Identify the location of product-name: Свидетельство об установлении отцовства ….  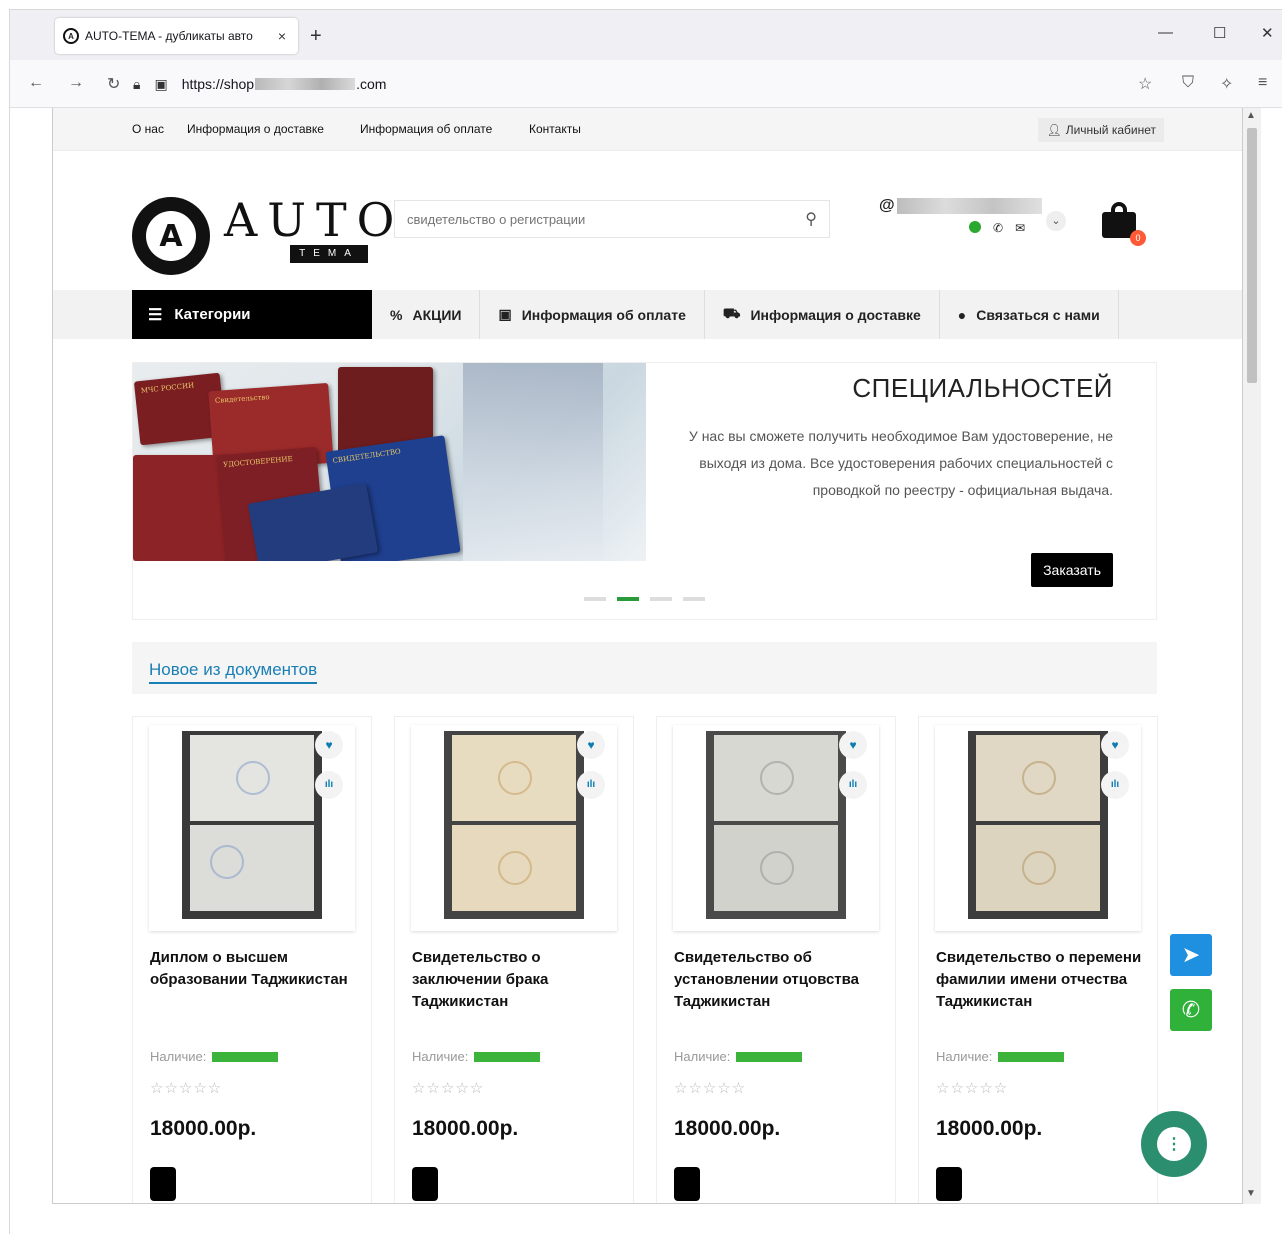
(779, 980).